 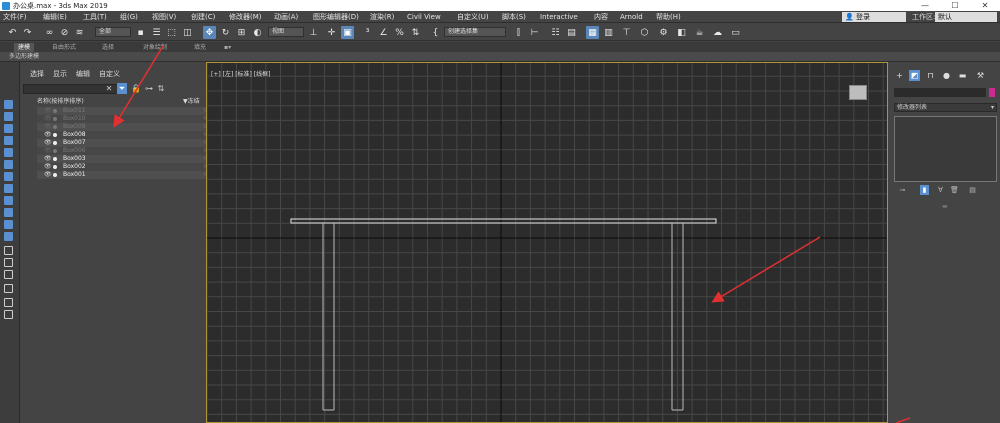 I want to click on menu-file: 文件(F), so click(x=15, y=17).